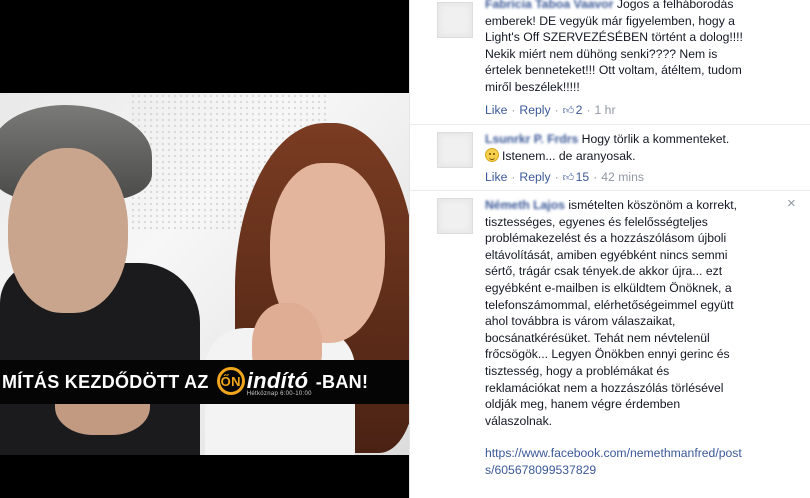 This screenshot has width=810, height=498. Describe the element at coordinates (531, 139) in the screenshot. I see `comment-author: Lsunrkr P. Frdrs` at that location.